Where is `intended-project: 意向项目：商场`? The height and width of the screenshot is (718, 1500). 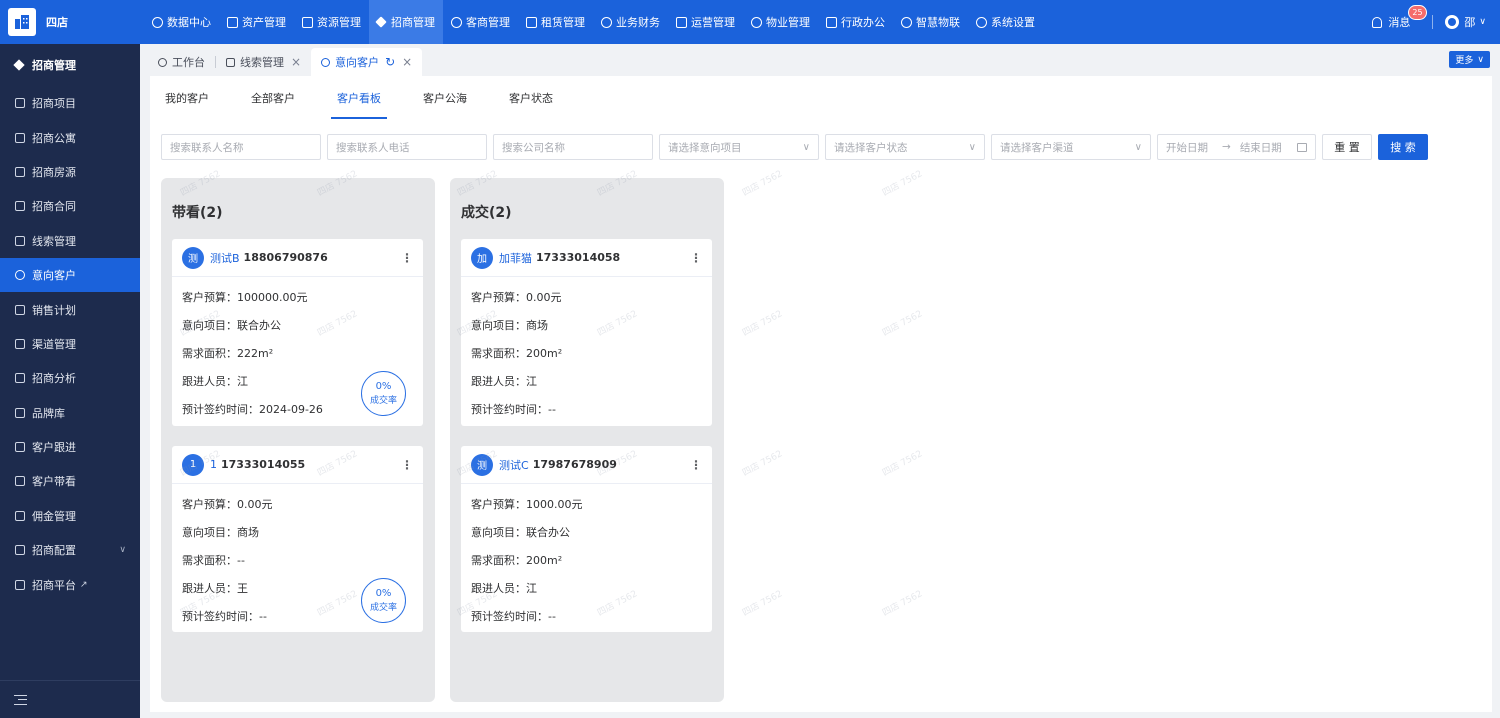
intended-project: 意向项目：商场 is located at coordinates (509, 325).